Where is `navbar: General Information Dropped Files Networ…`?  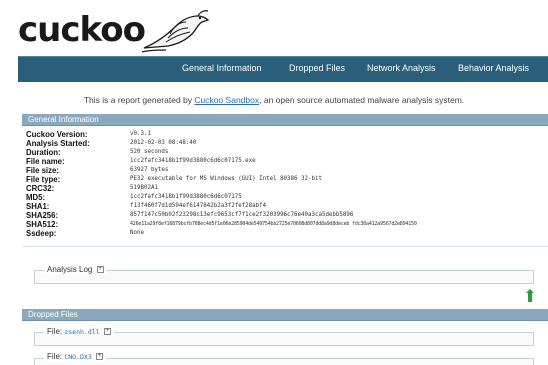 navbar: General Information Dropped Files Networ… is located at coordinates (283, 69).